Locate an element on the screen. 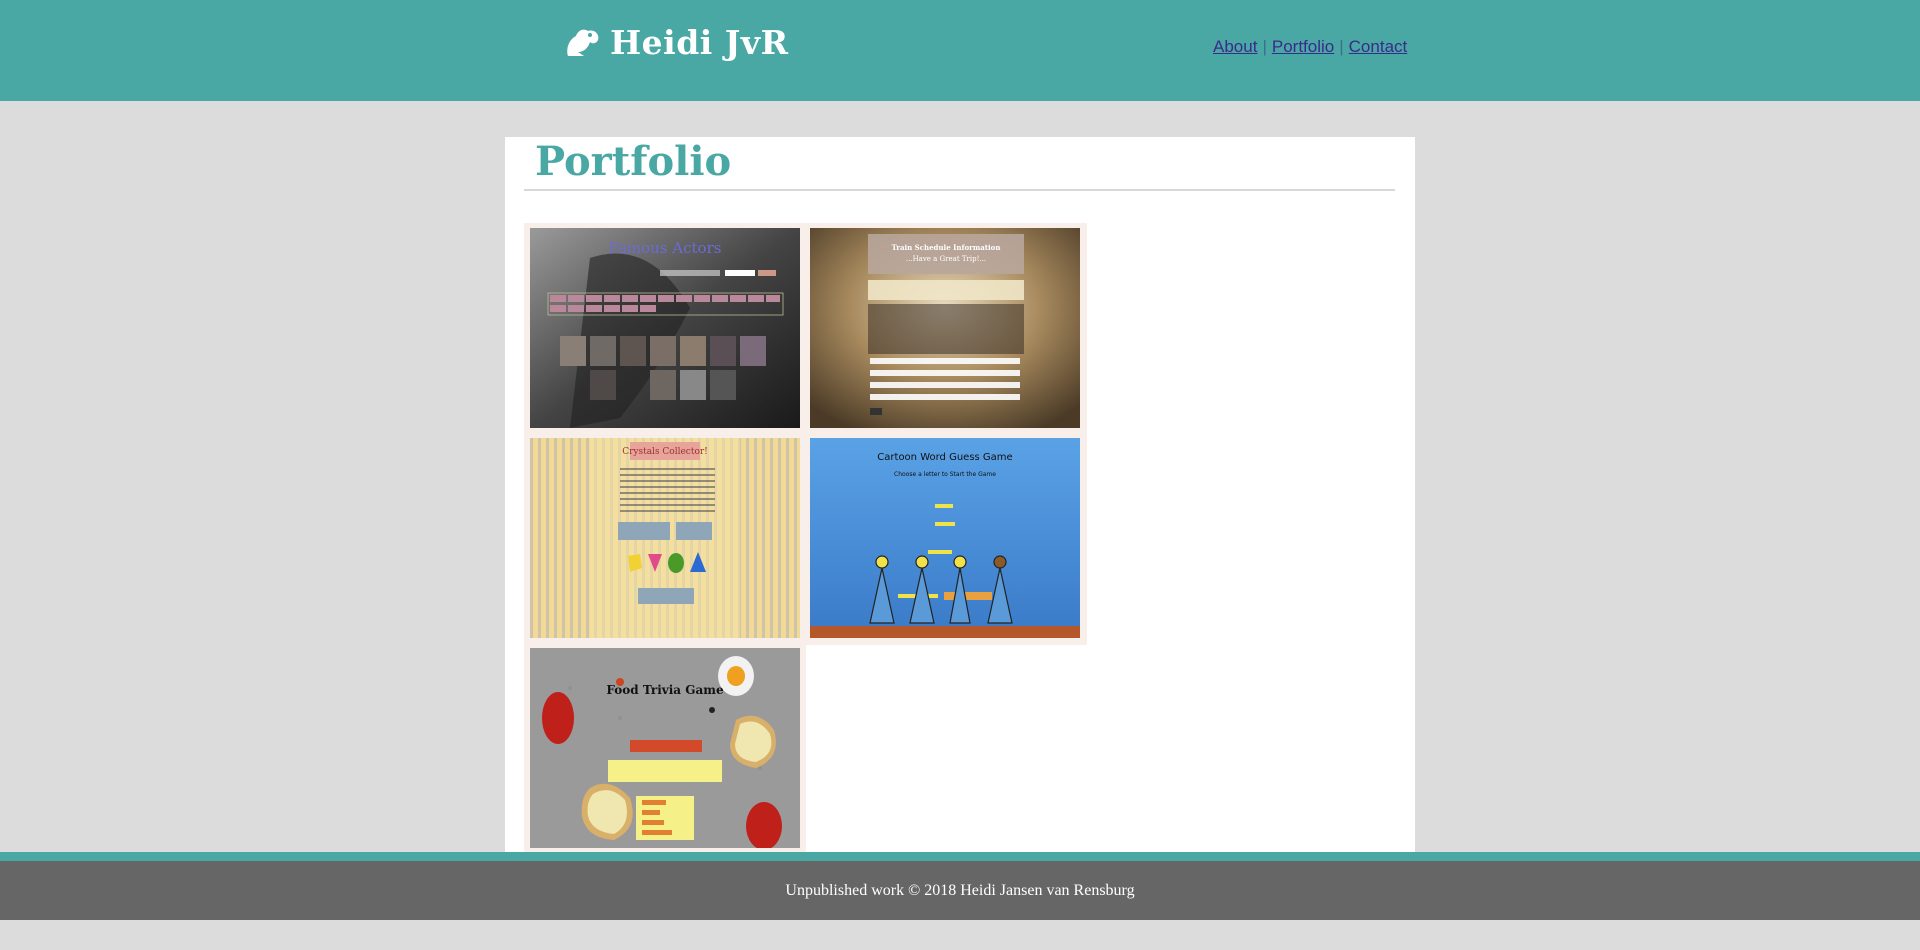  food-trivia-caption: Food Trivia Game is located at coordinates (665, 690).